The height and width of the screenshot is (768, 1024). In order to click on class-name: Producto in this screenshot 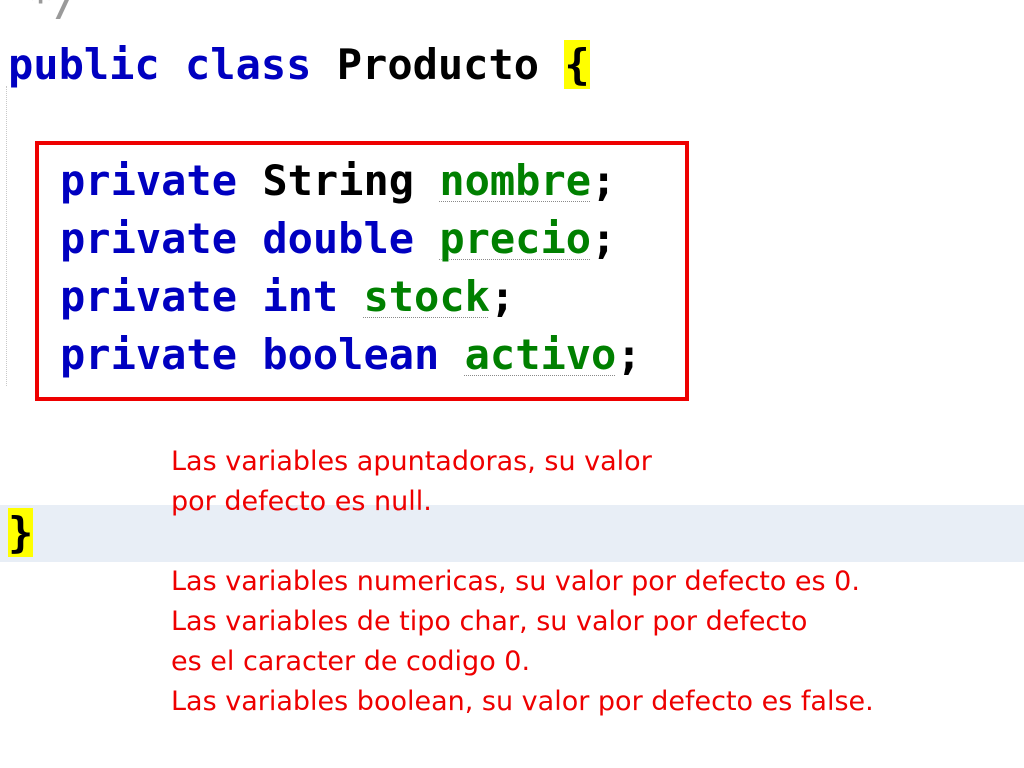, I will do `click(438, 64)`.